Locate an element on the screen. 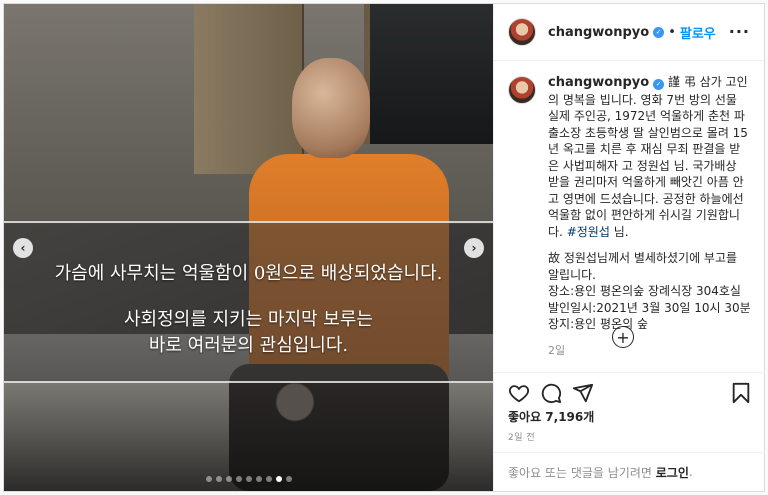 Image resolution: width=768 pixels, height=495 pixels. photo-person-legs is located at coordinates (339, 427).